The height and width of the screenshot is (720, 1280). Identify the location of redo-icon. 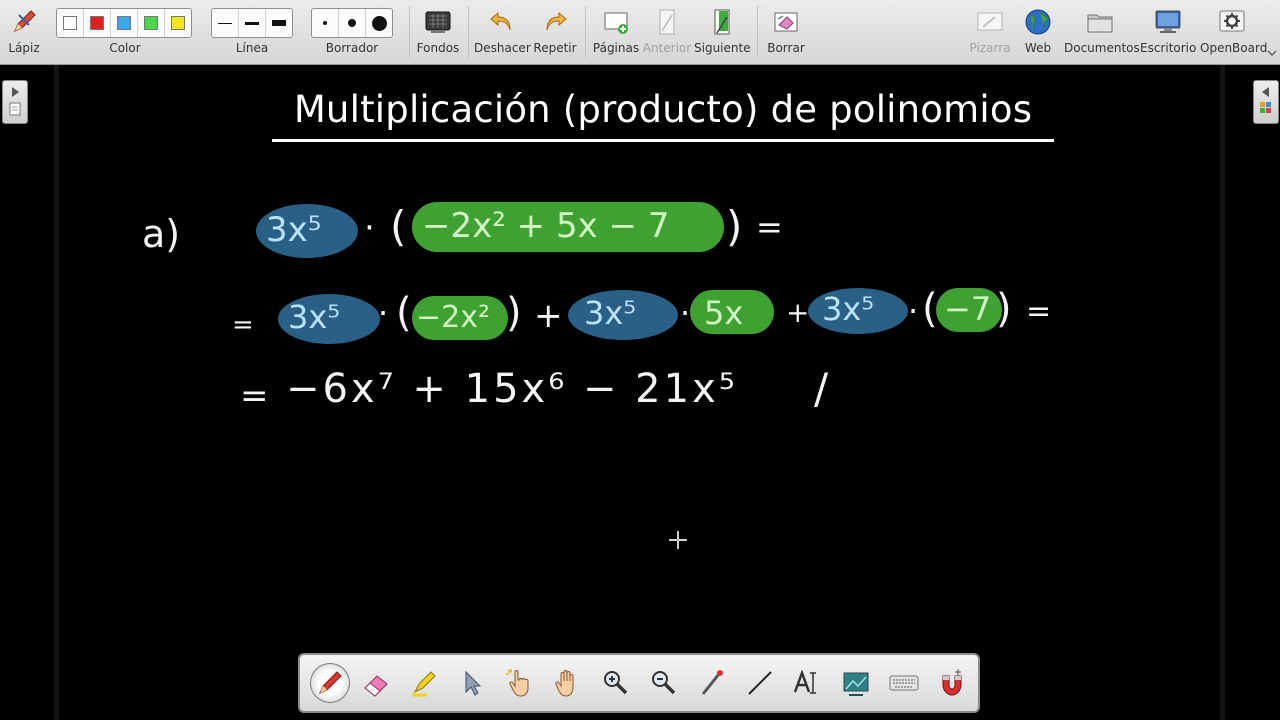
(556, 21).